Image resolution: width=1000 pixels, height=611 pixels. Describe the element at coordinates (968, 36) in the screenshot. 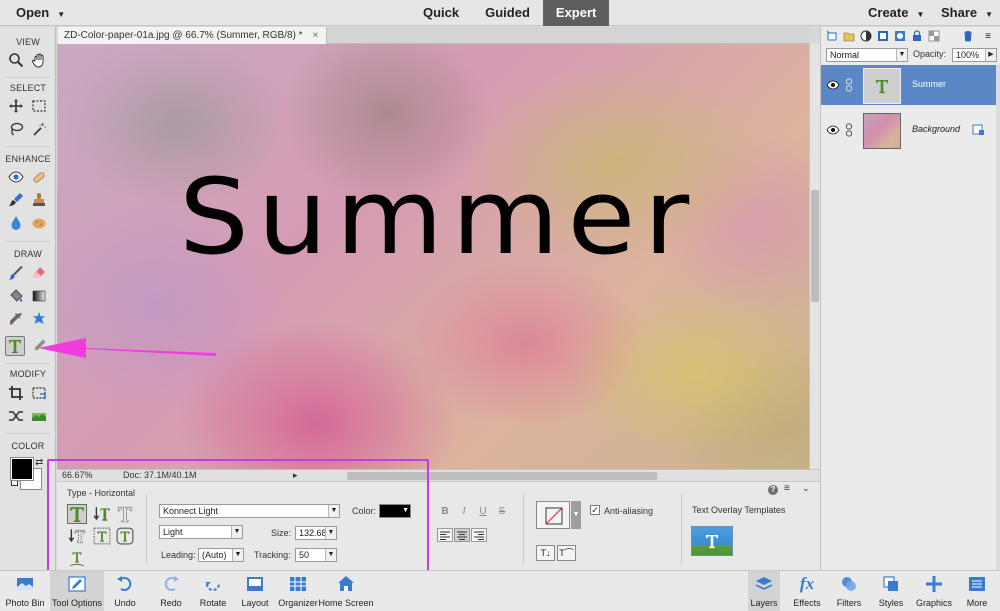

I see `delete-layer-icon` at that location.